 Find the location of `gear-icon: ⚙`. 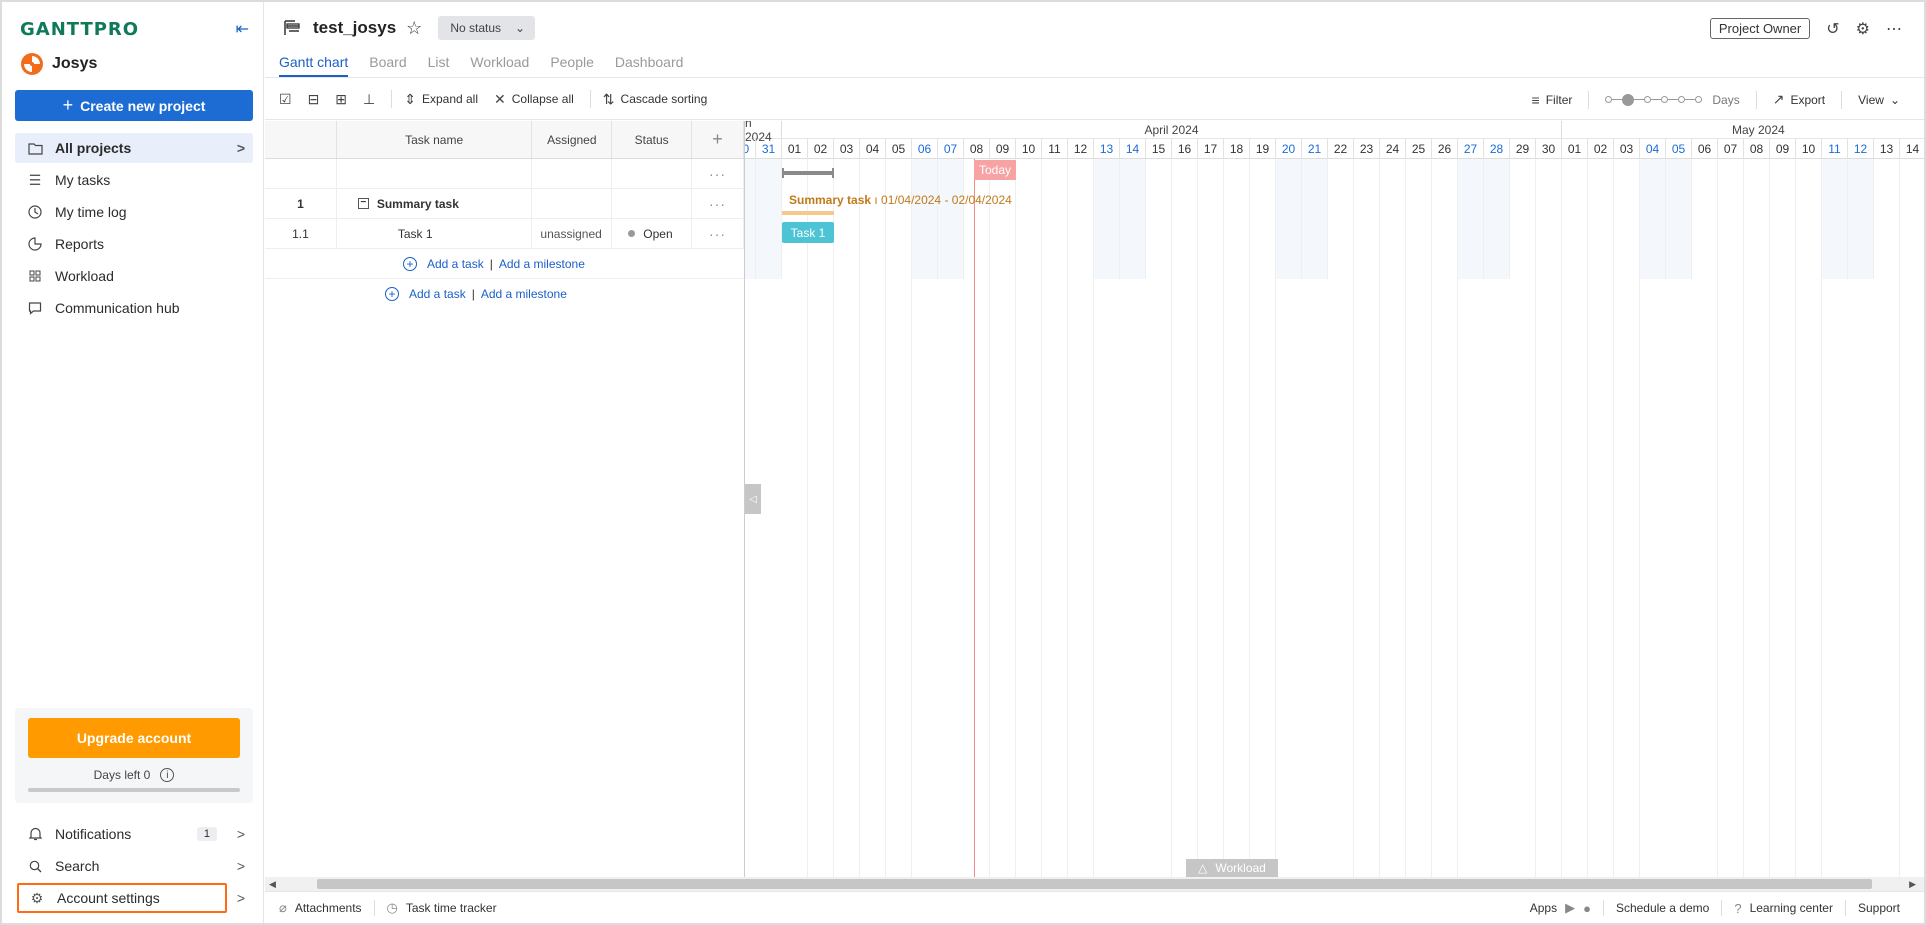

gear-icon: ⚙ is located at coordinates (1863, 29).